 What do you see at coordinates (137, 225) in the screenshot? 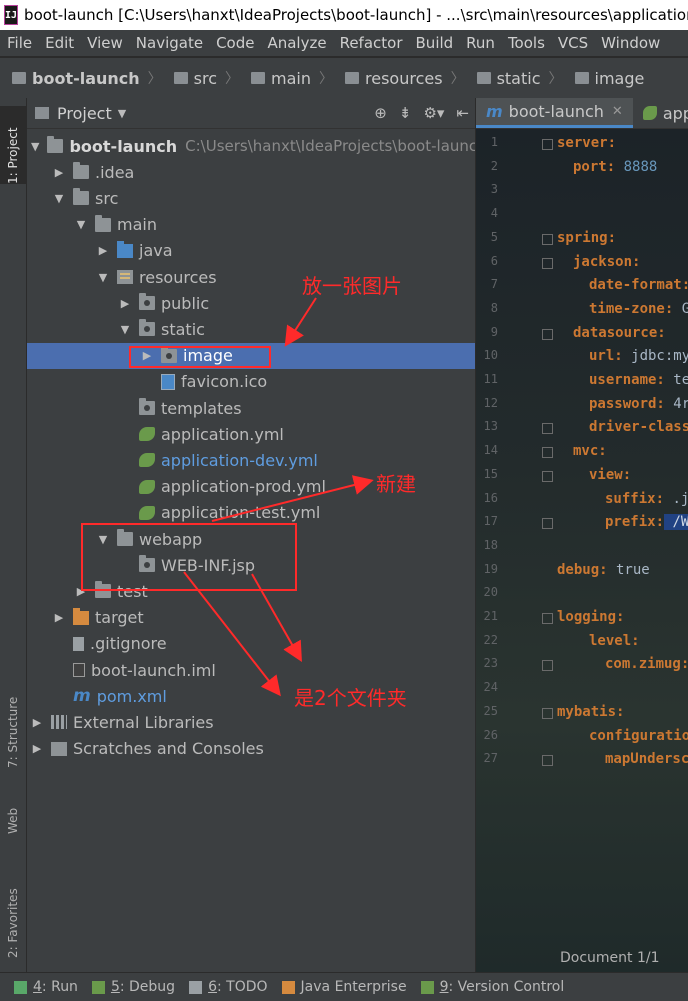
I see `tree-item-label: main` at bounding box center [137, 225].